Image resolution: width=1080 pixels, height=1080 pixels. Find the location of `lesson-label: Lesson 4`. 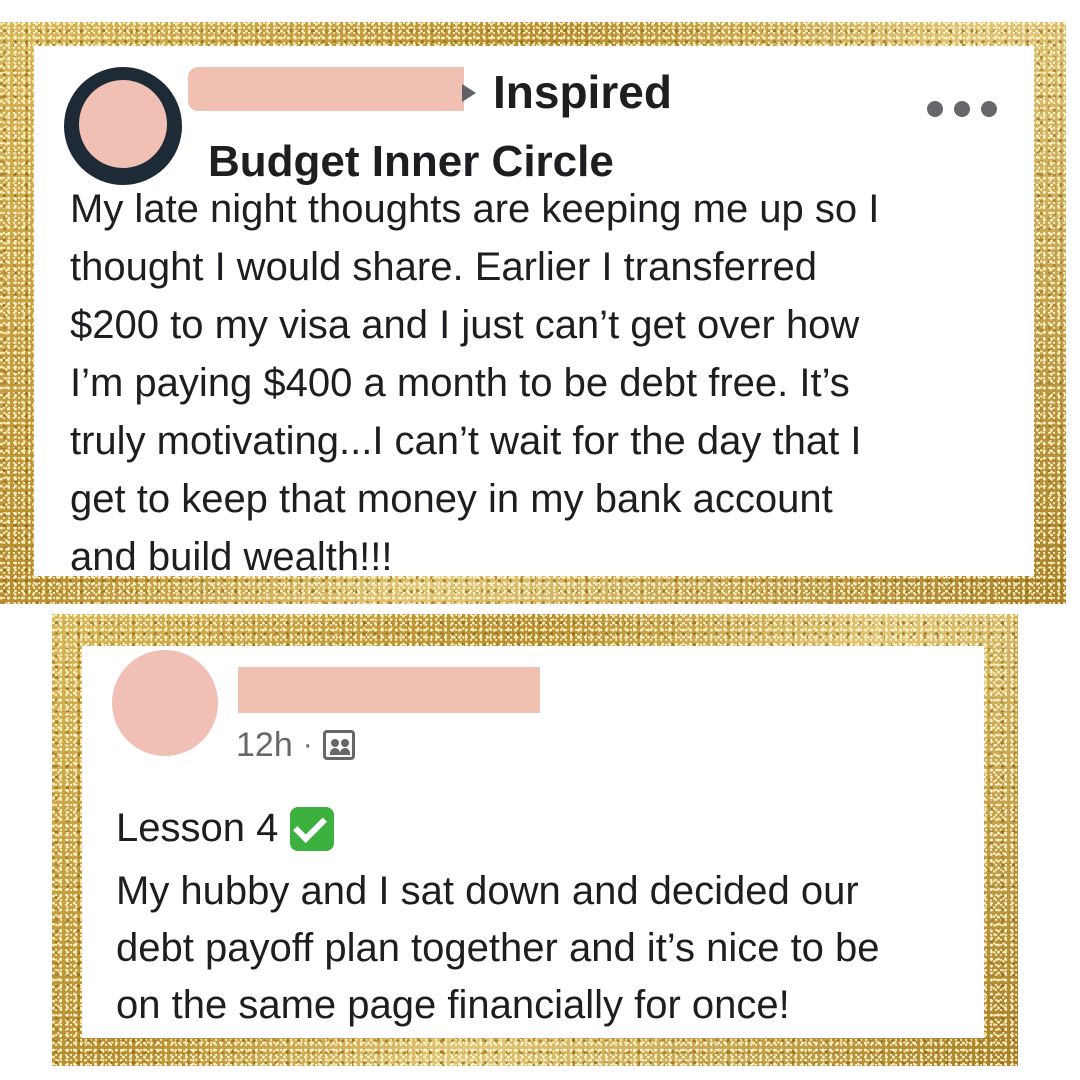

lesson-label: Lesson 4 is located at coordinates (197, 828).